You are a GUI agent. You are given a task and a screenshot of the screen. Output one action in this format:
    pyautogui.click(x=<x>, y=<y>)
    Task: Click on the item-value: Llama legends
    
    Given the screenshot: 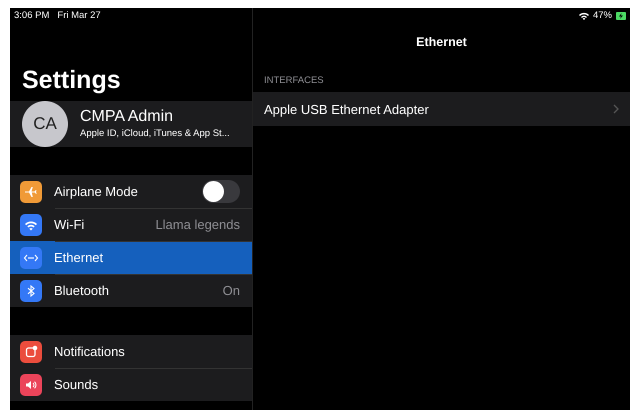 What is the action you would take?
    pyautogui.click(x=197, y=225)
    